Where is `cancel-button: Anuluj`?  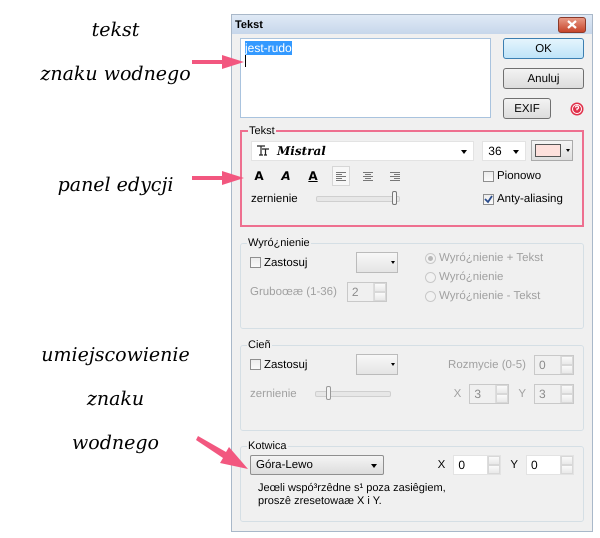
cancel-button: Anuluj is located at coordinates (543, 78).